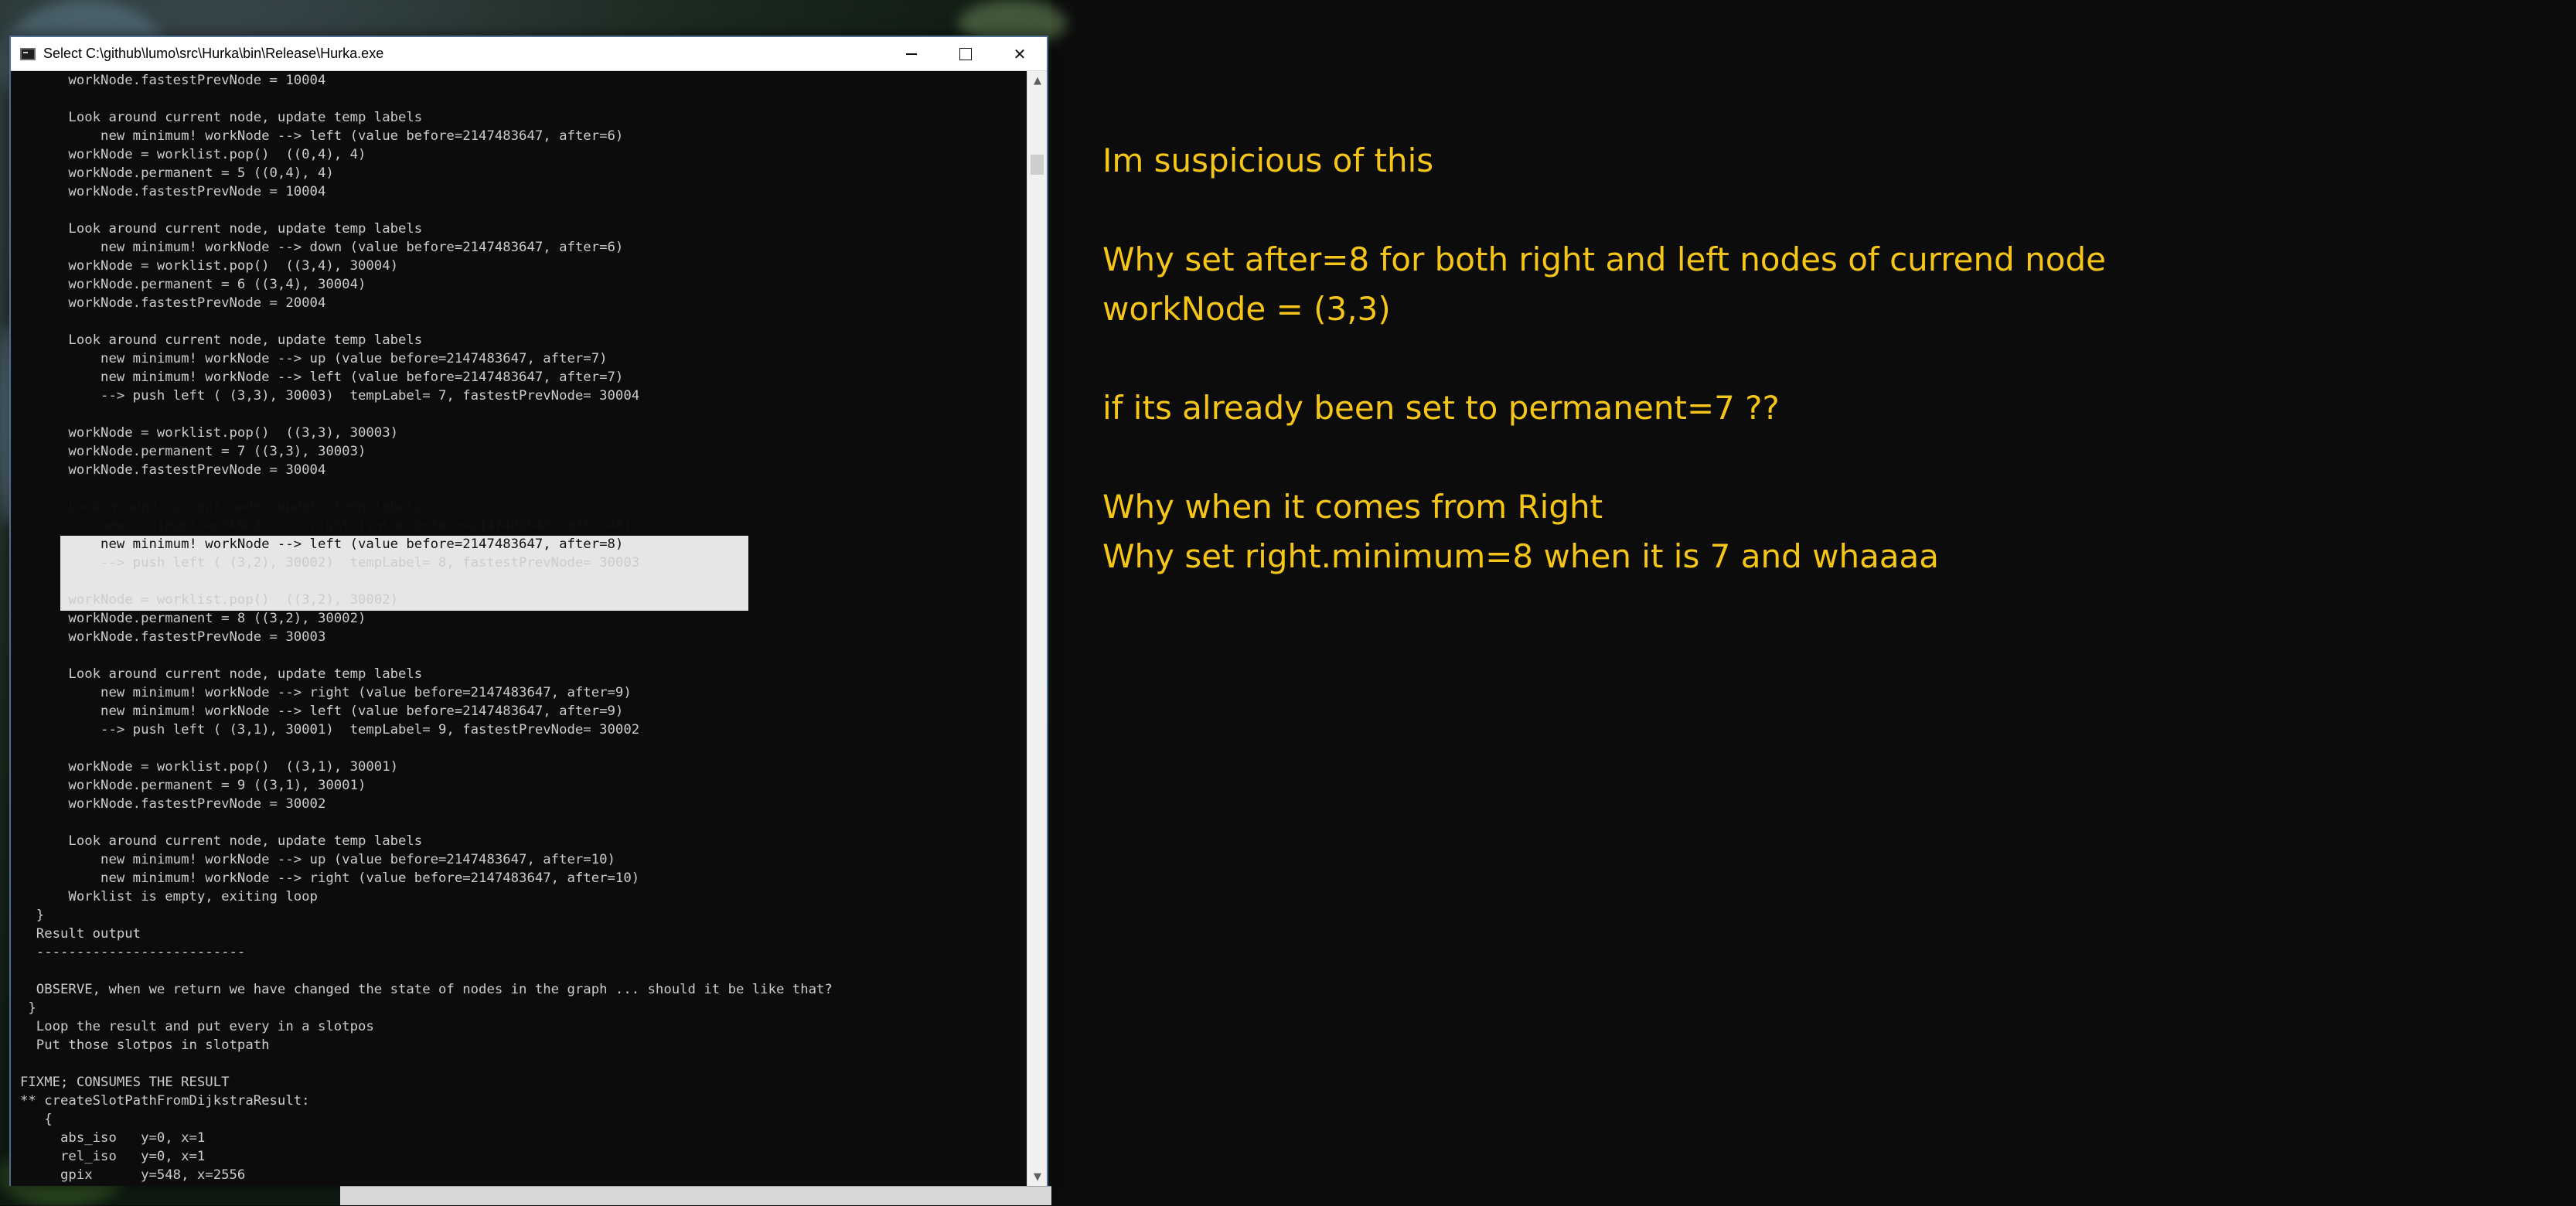 Image resolution: width=2576 pixels, height=1206 pixels. I want to click on note-line: Why when it comes from Right, so click(1352, 507).